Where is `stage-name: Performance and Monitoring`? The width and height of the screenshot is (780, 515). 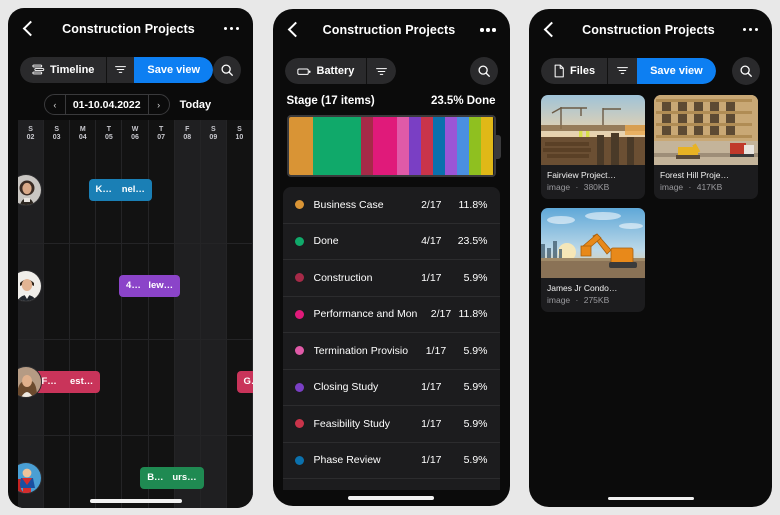
stage-name: Performance and Monitoring is located at coordinates (366, 314).